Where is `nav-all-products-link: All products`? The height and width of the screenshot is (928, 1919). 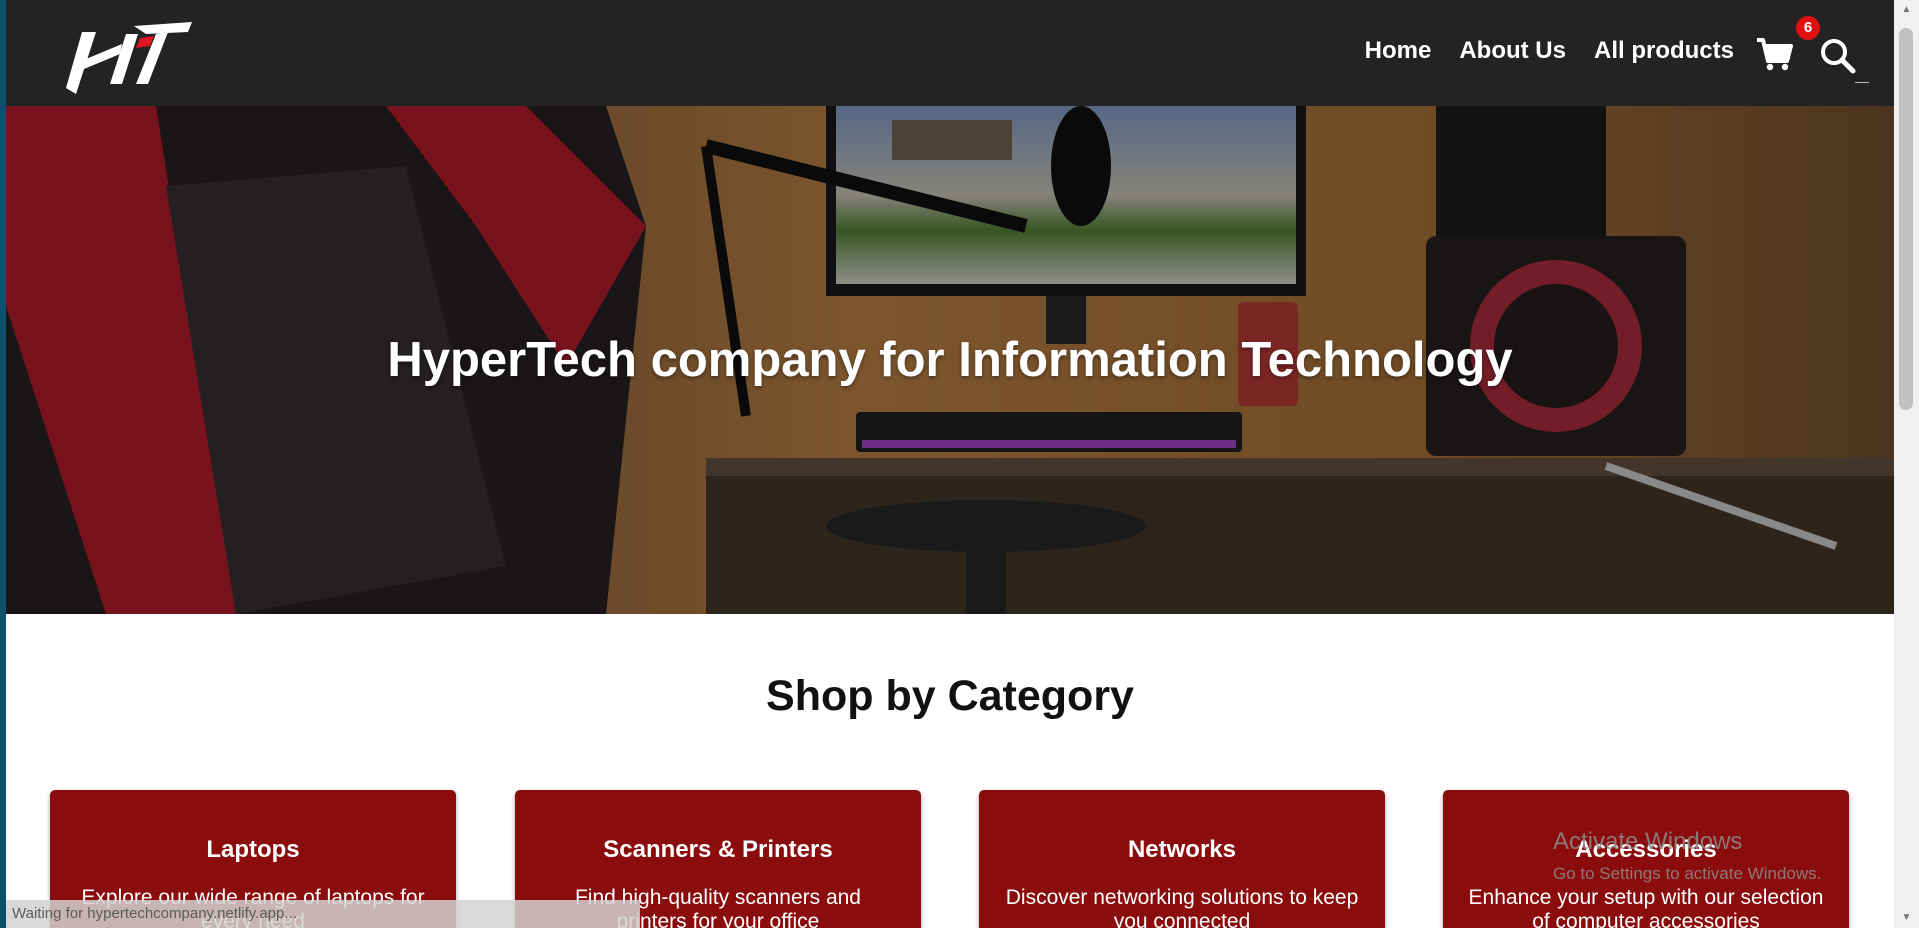 nav-all-products-link: All products is located at coordinates (1664, 51).